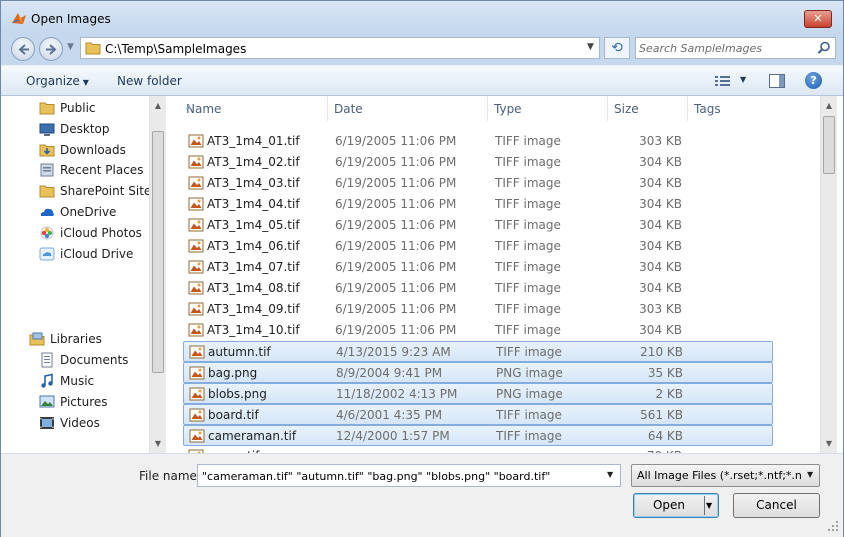  I want to click on address-path: C:\Temp\SampleImages, so click(176, 49).